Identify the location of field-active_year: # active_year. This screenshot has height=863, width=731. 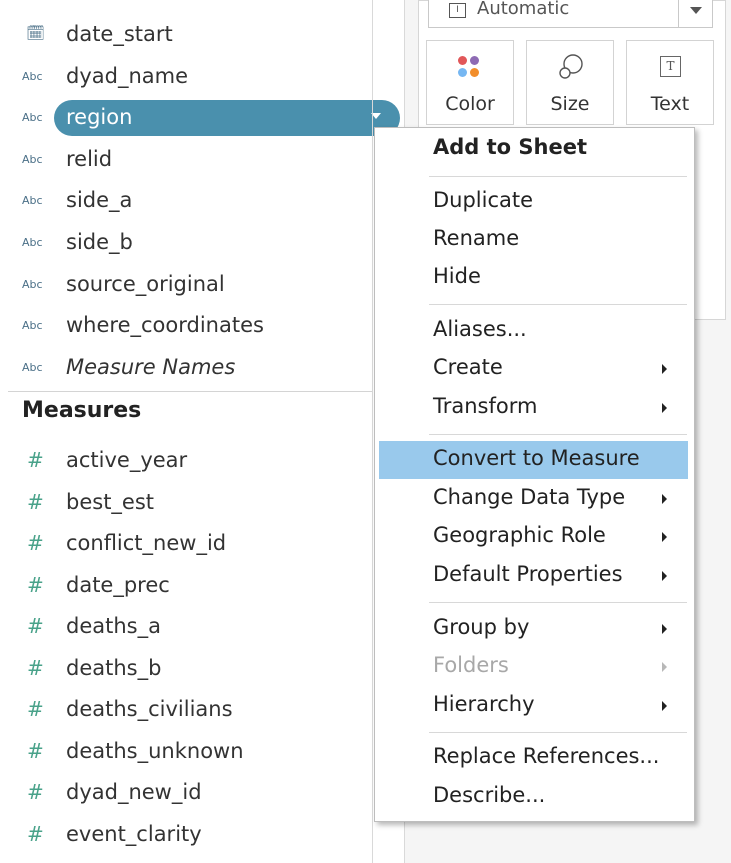
(186, 462).